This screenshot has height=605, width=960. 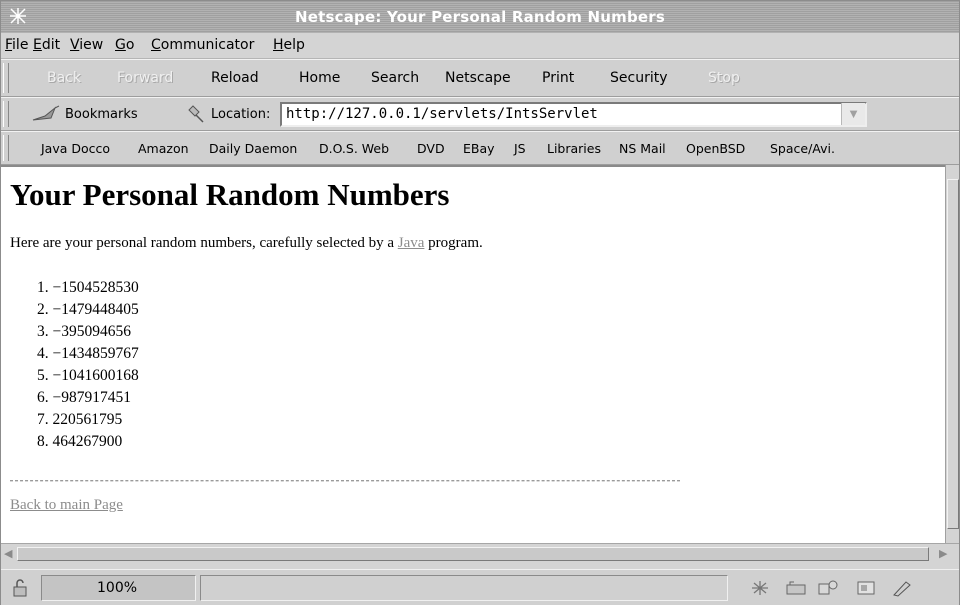 What do you see at coordinates (43, 287) in the screenshot?
I see `list-index: 1.` at bounding box center [43, 287].